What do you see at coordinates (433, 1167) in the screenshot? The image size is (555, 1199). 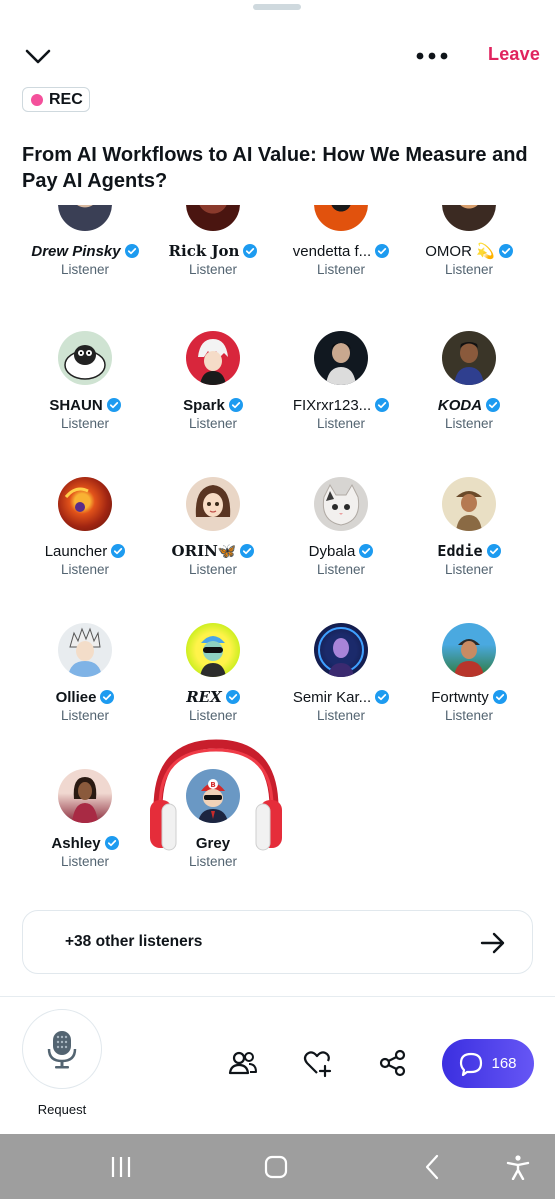 I see `back-icon` at bounding box center [433, 1167].